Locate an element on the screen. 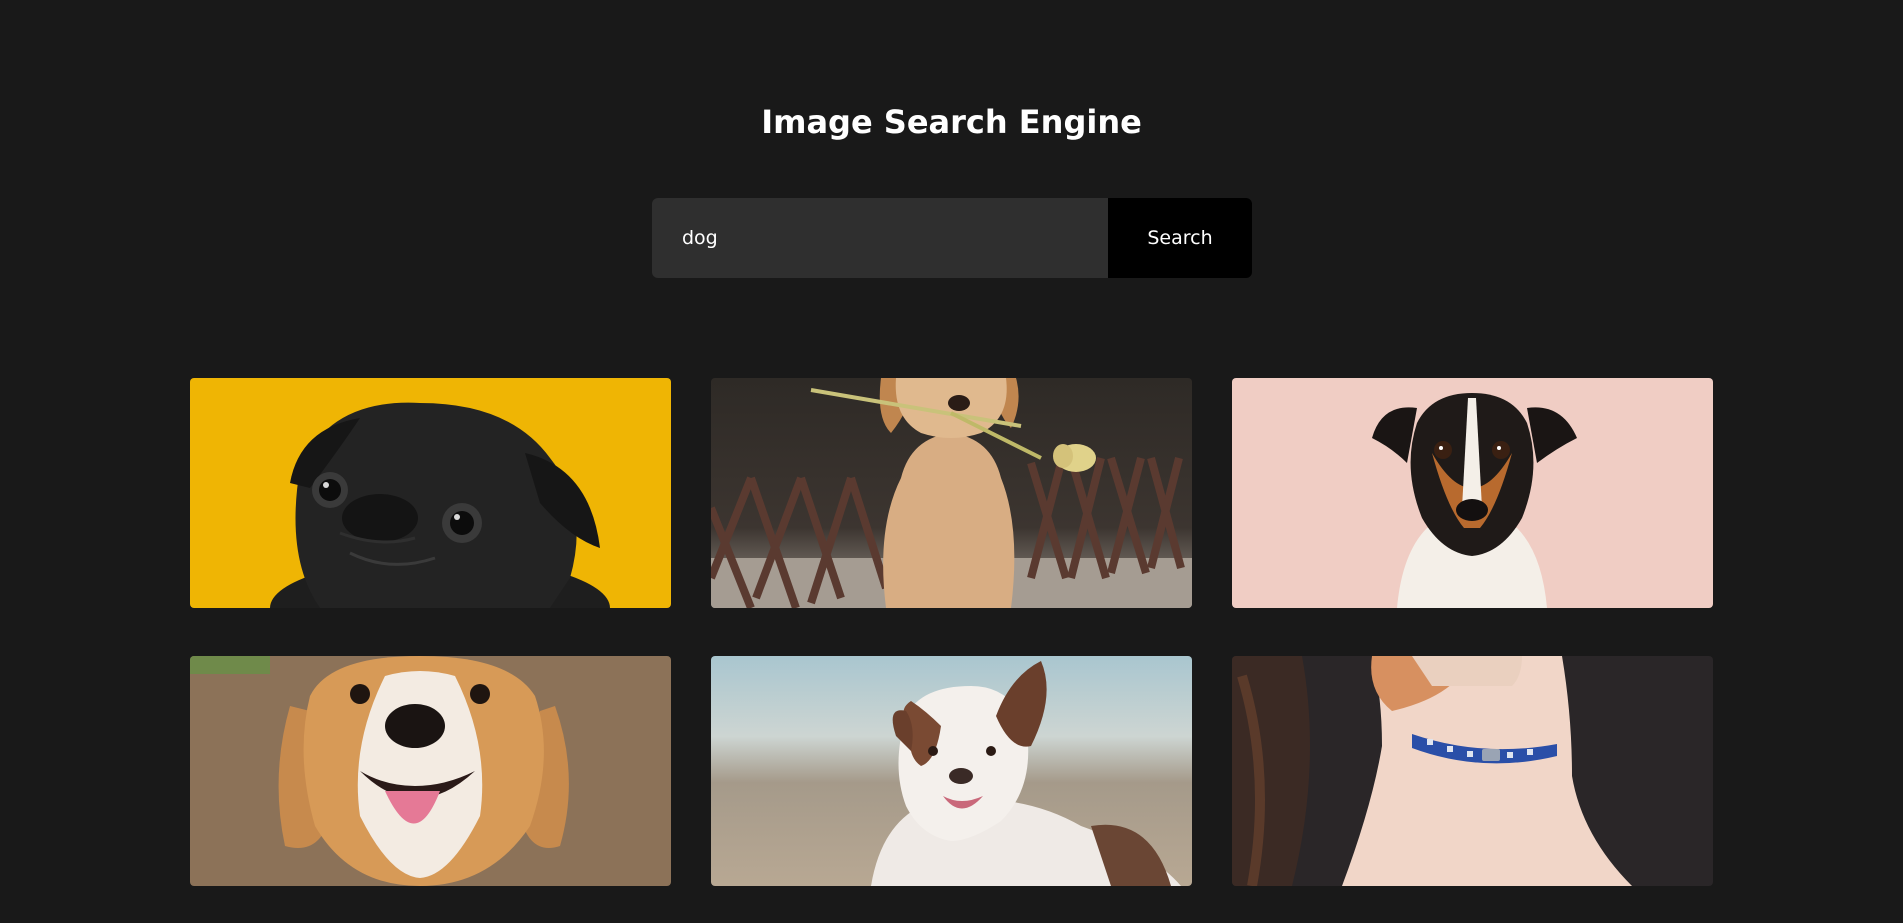  result-image-dog-with-collar is located at coordinates (1472, 771).